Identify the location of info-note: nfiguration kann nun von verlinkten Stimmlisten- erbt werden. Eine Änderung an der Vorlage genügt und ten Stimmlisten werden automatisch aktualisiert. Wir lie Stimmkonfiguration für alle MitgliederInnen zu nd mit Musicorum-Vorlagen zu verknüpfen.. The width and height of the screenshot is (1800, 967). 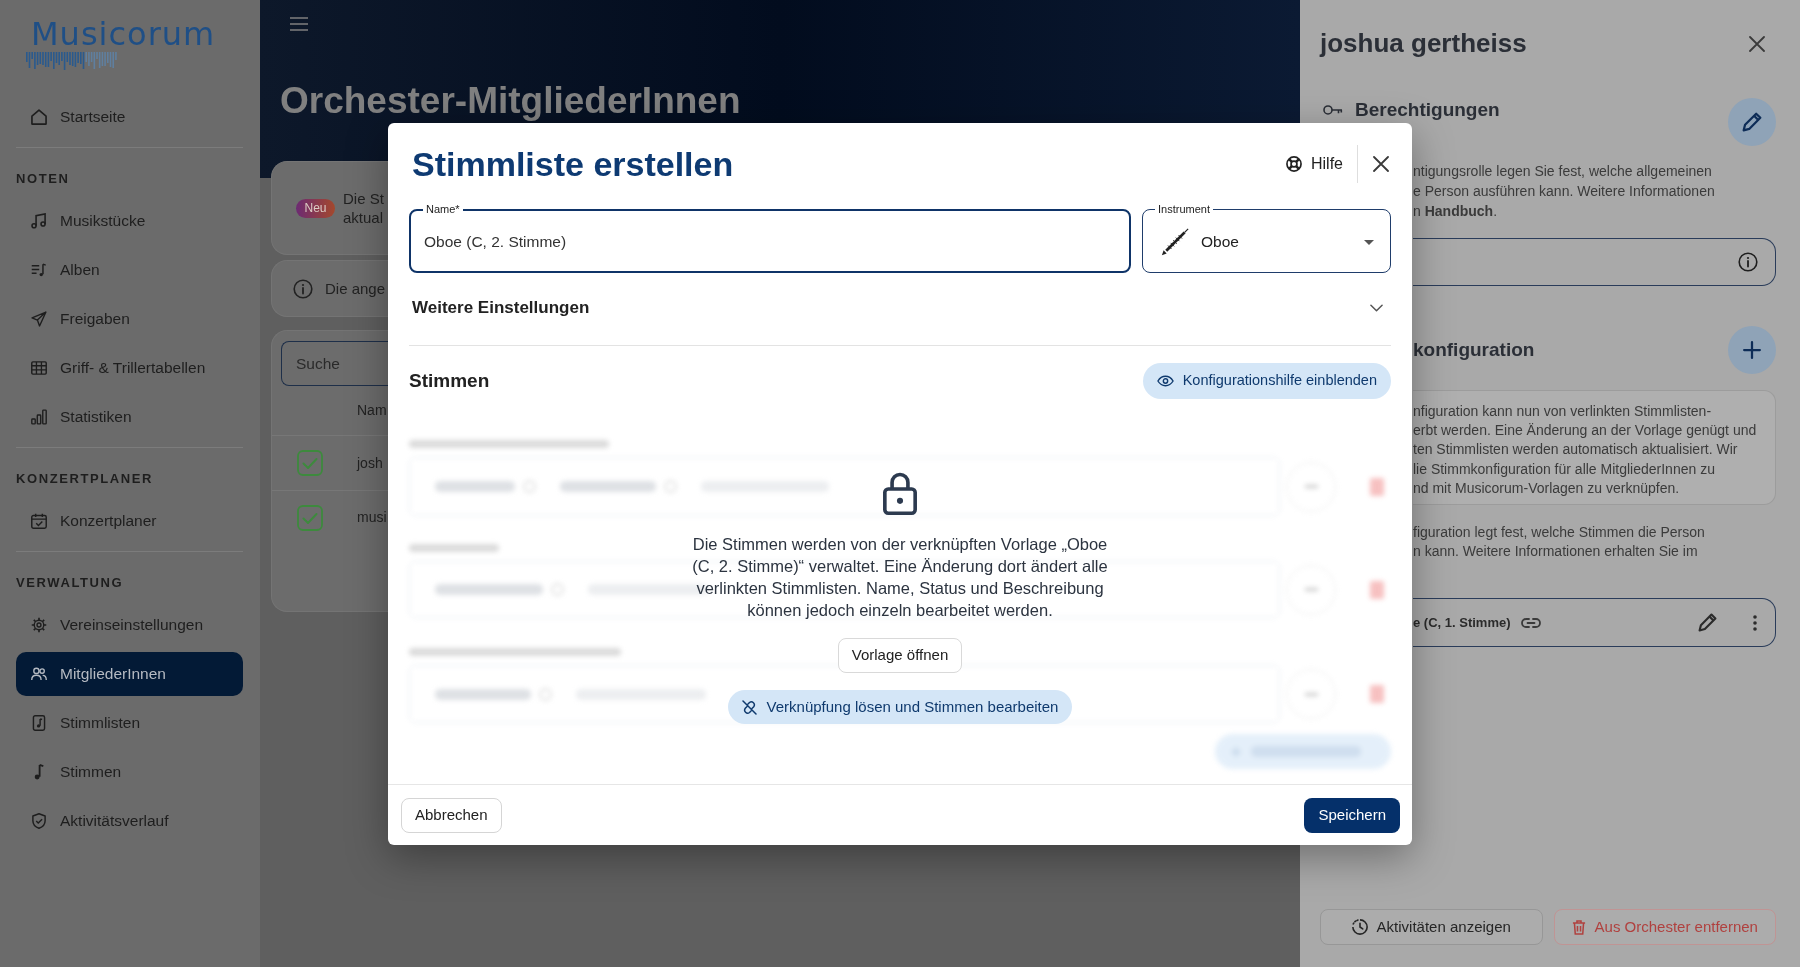
(1594, 447).